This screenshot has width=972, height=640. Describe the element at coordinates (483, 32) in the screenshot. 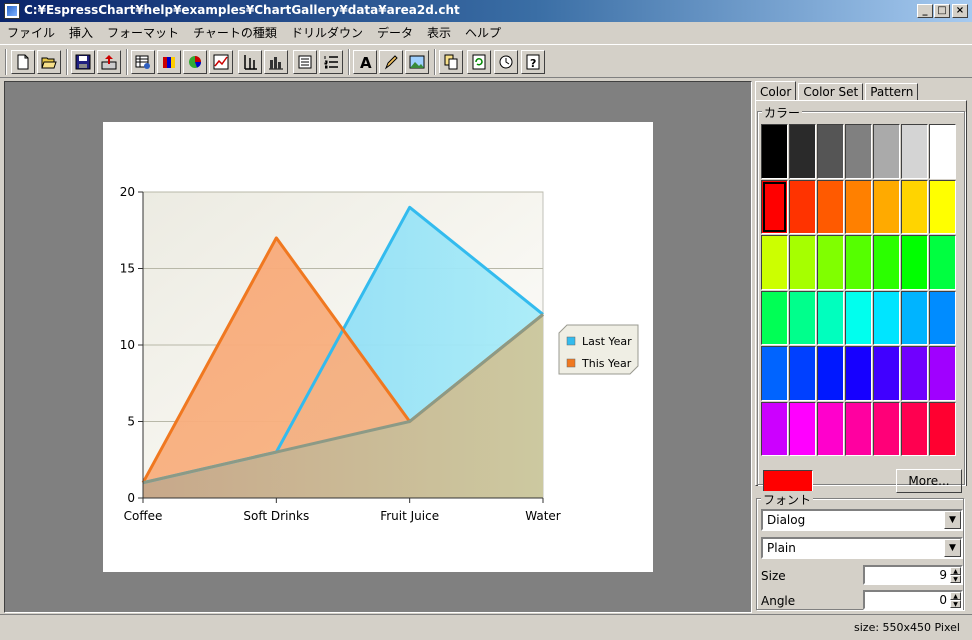

I see `menu-help: ヘルプ` at that location.